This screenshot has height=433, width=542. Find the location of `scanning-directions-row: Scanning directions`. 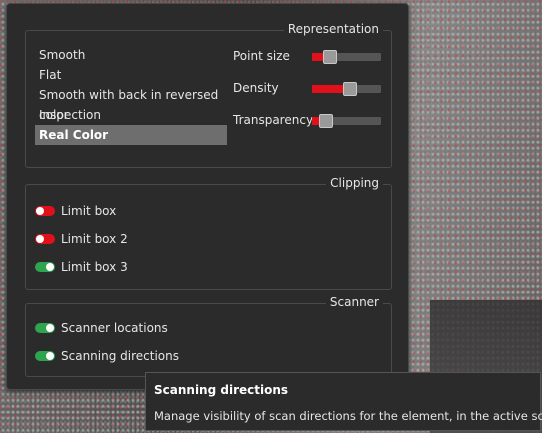

scanning-directions-row: Scanning directions is located at coordinates (107, 356).